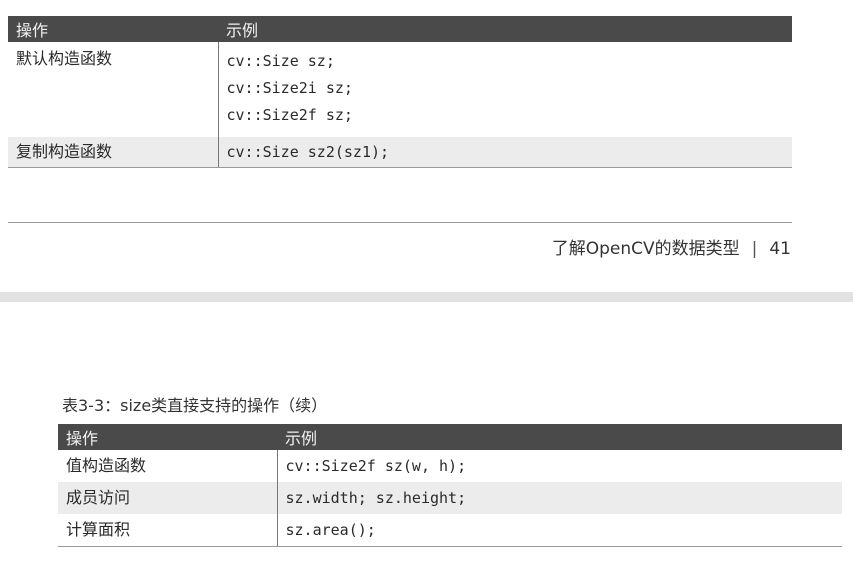 The width and height of the screenshot is (853, 567). What do you see at coordinates (559, 530) in the screenshot?
I see `example-code: sz.area();` at bounding box center [559, 530].